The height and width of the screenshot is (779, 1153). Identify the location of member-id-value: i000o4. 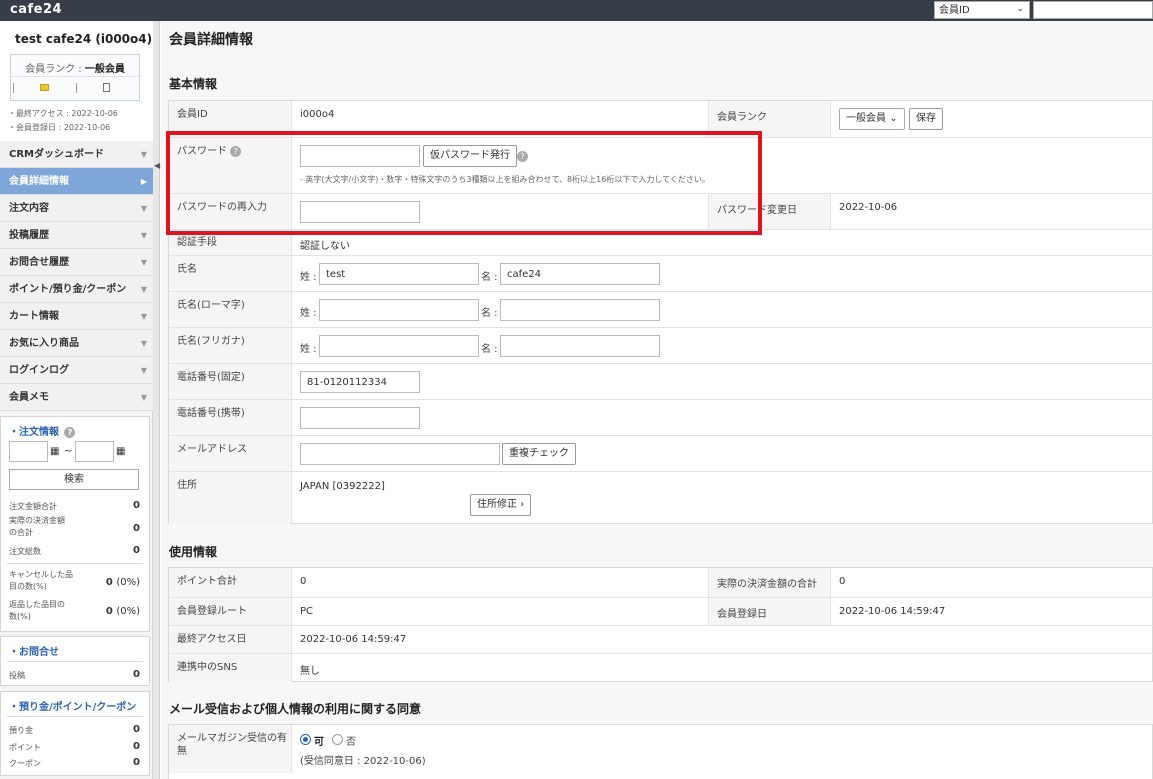
(317, 114).